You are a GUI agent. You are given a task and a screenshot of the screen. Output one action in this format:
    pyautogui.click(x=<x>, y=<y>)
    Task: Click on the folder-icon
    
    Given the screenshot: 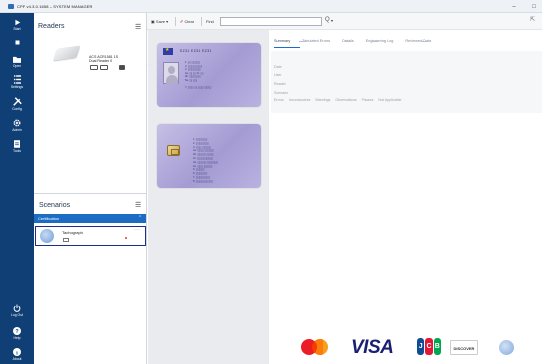 What is the action you would take?
    pyautogui.click(x=17, y=59)
    